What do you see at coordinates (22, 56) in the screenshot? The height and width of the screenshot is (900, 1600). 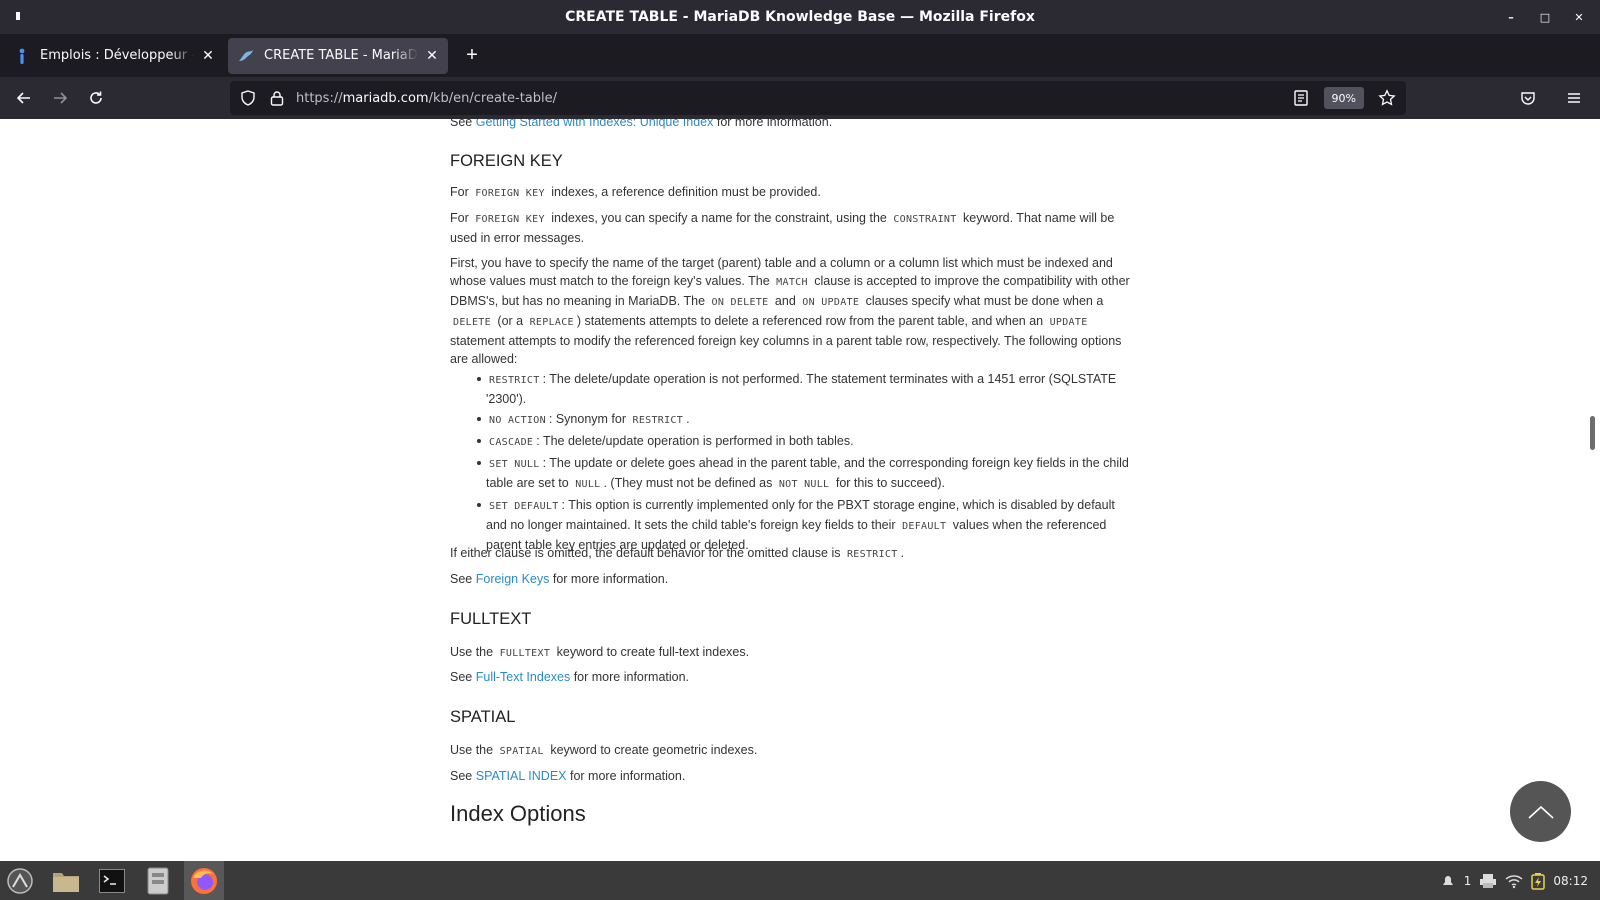 I see `indeed-icon` at bounding box center [22, 56].